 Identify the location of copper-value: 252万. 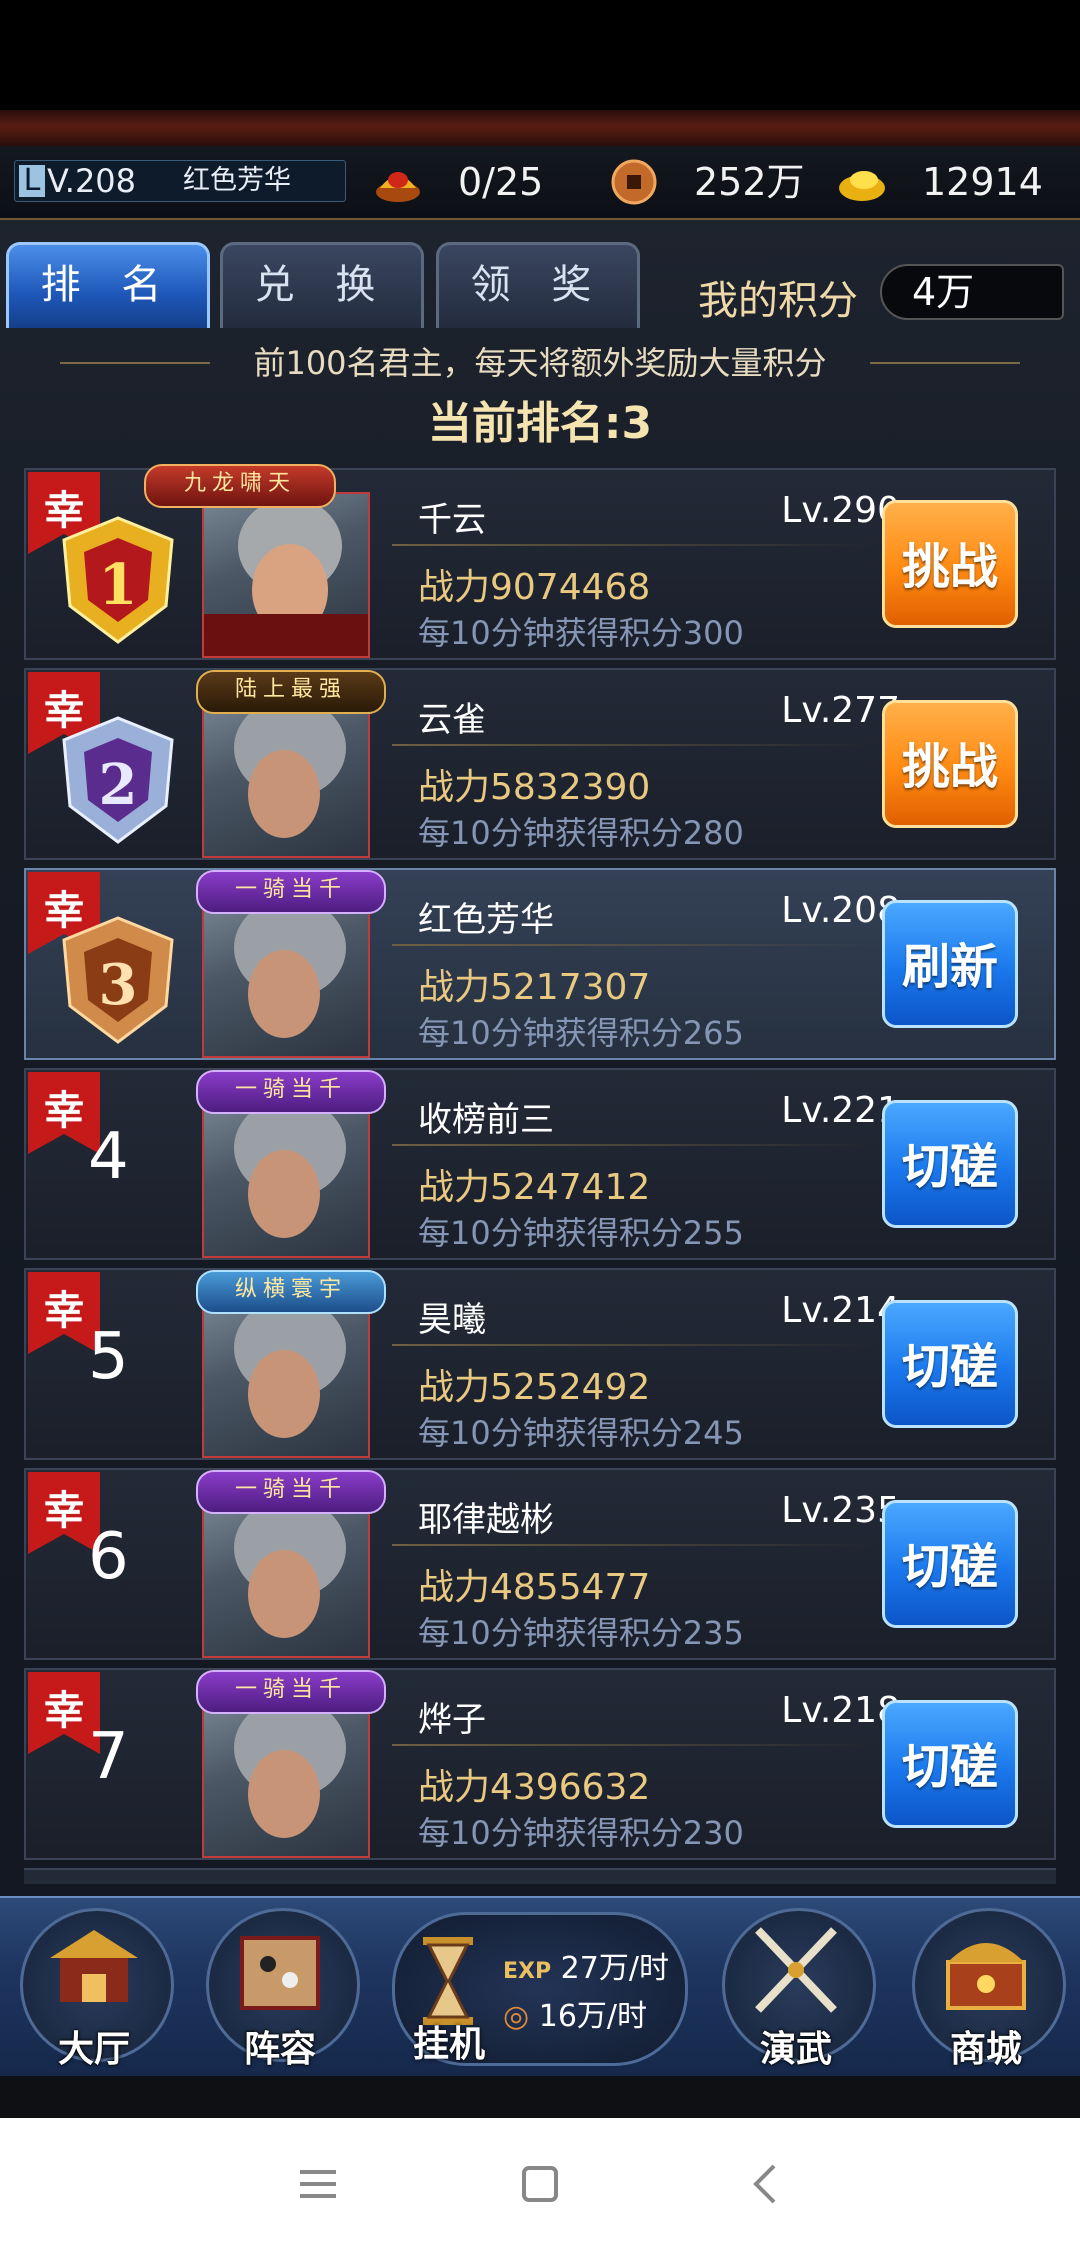
(749, 182).